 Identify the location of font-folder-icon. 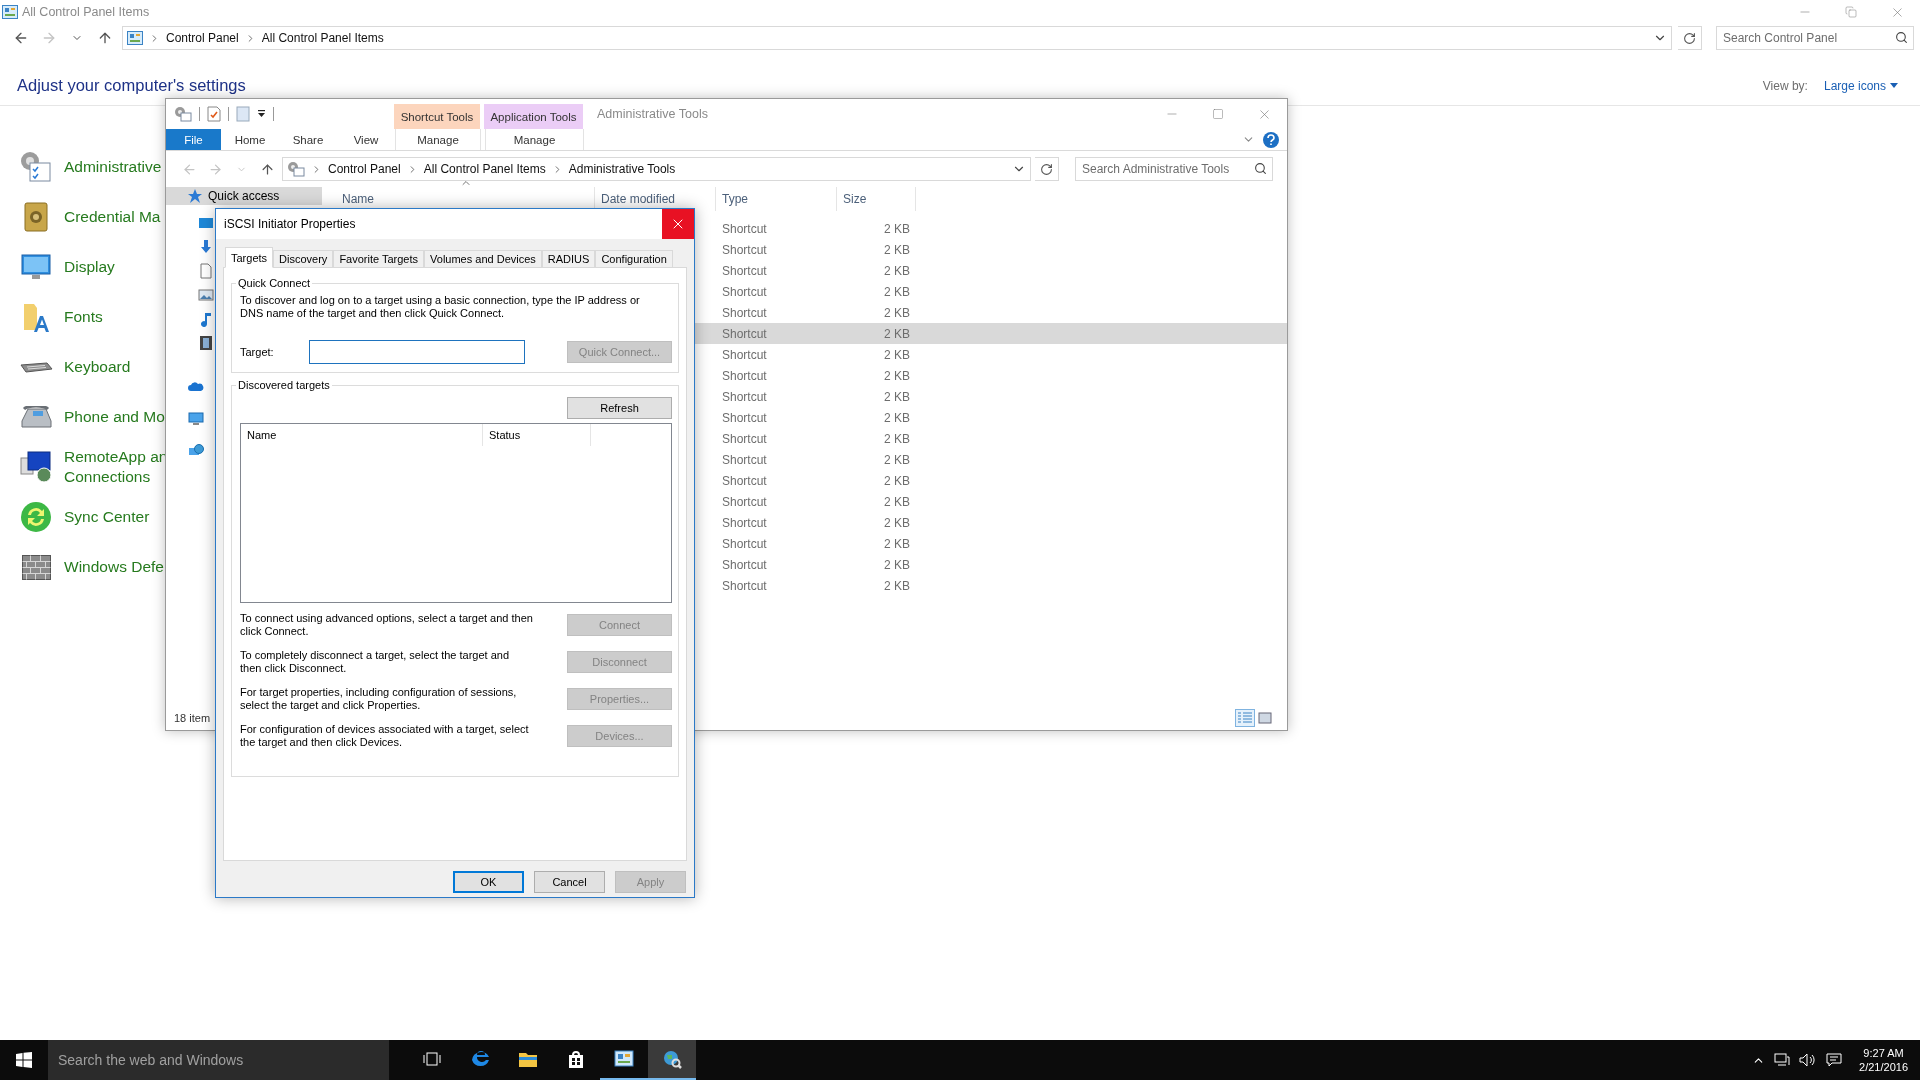
(36, 317).